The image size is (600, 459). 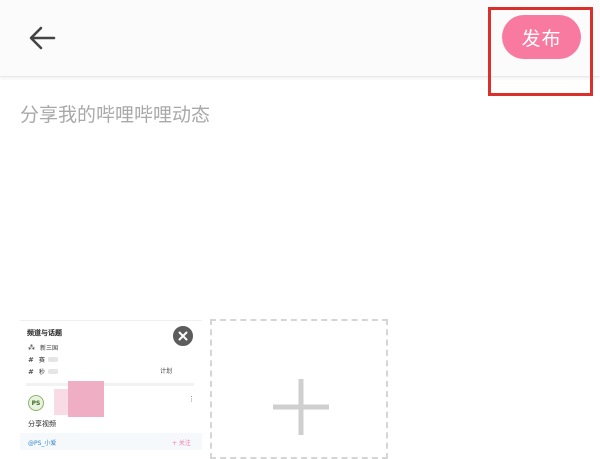 I want to click on thumbnail-follow: + 关注, so click(x=181, y=443).